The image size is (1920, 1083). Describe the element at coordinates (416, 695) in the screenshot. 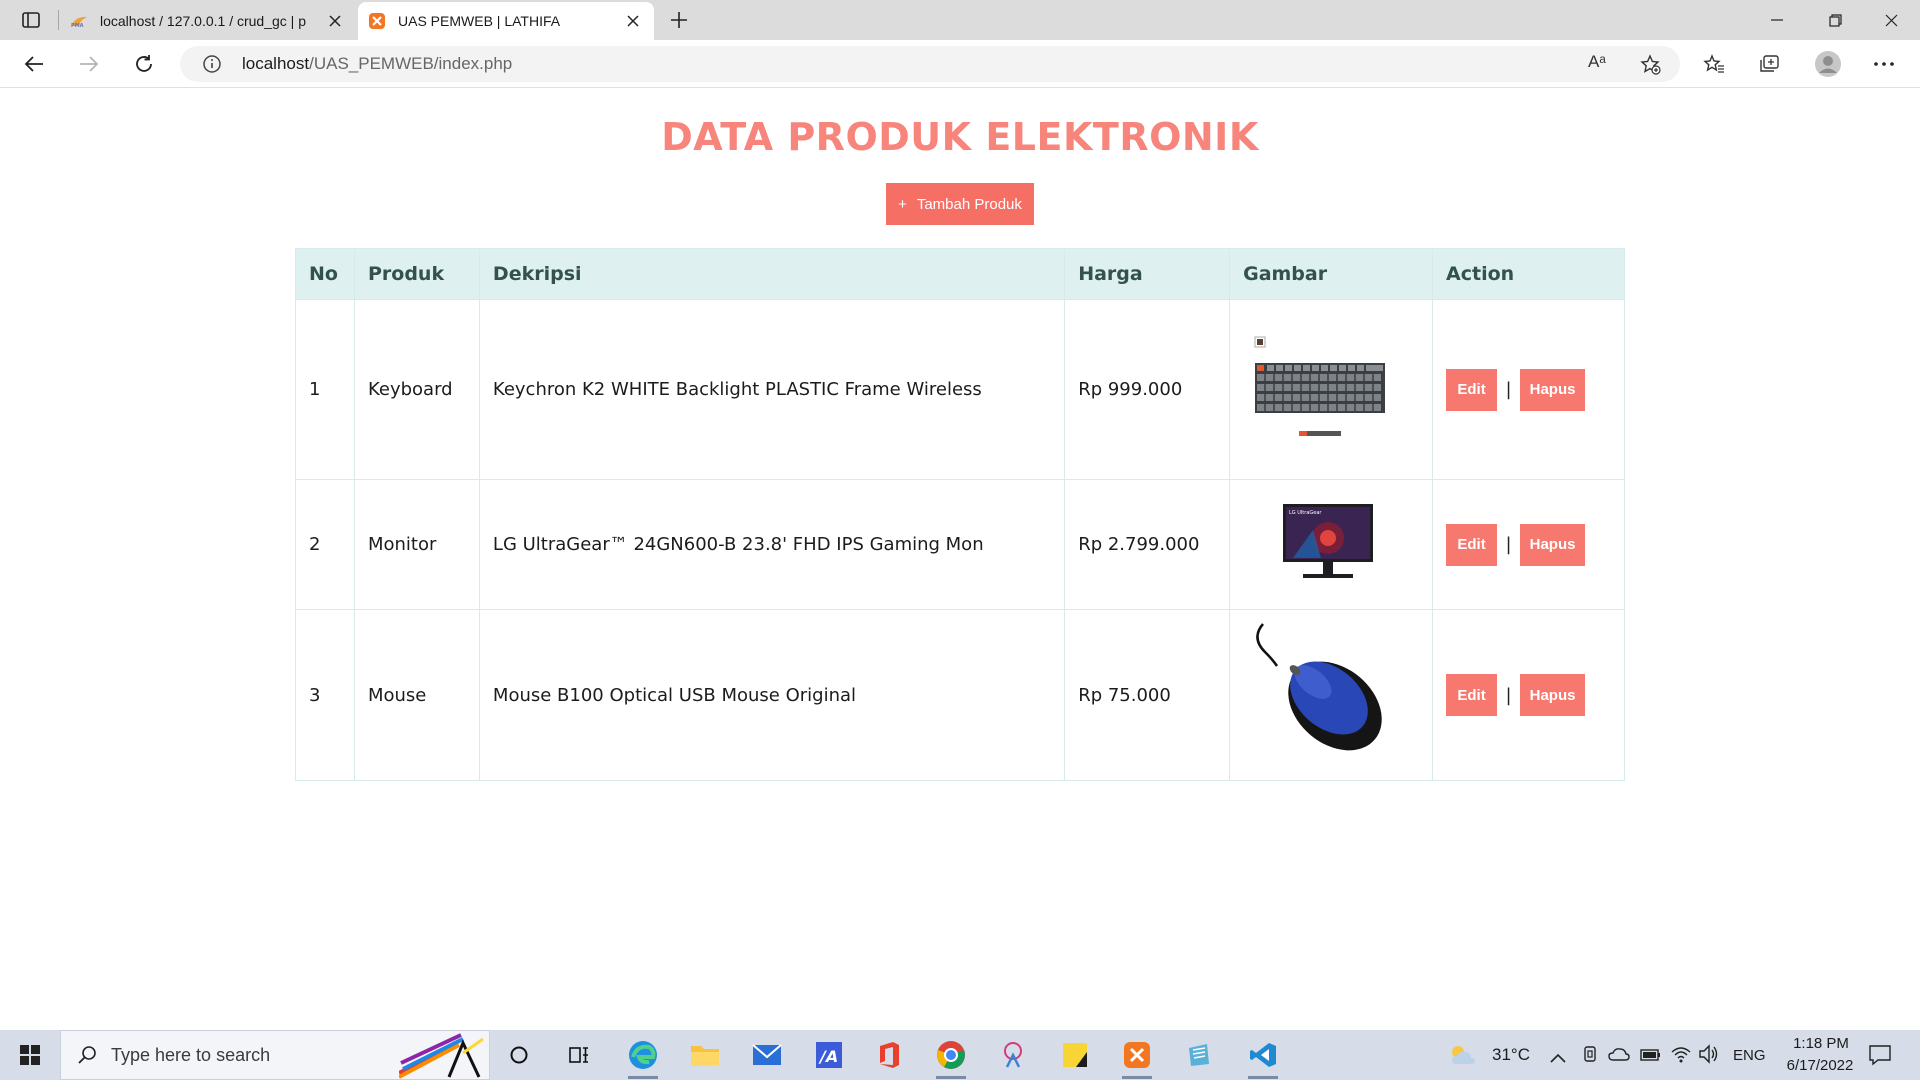

I see `cell-produk: Mouse` at that location.